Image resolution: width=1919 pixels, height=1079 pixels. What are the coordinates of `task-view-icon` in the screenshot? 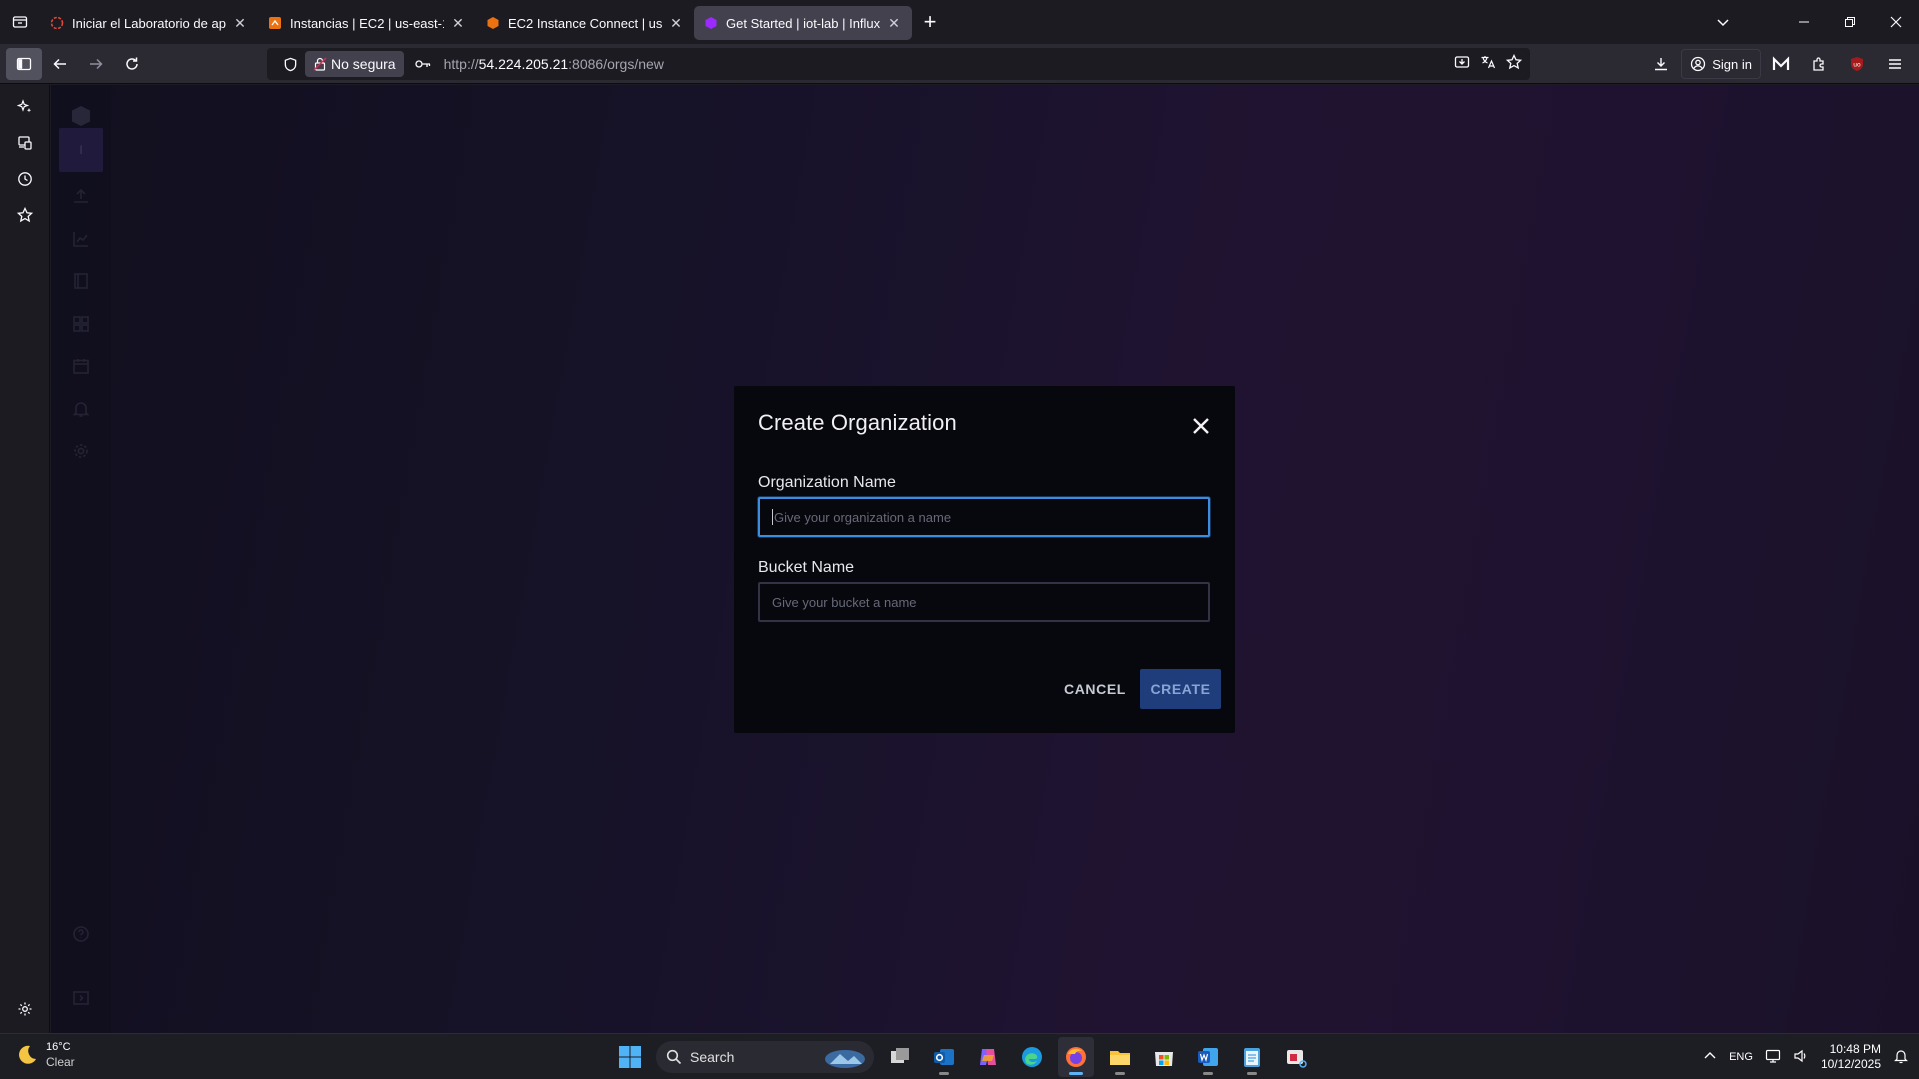 It's located at (900, 1055).